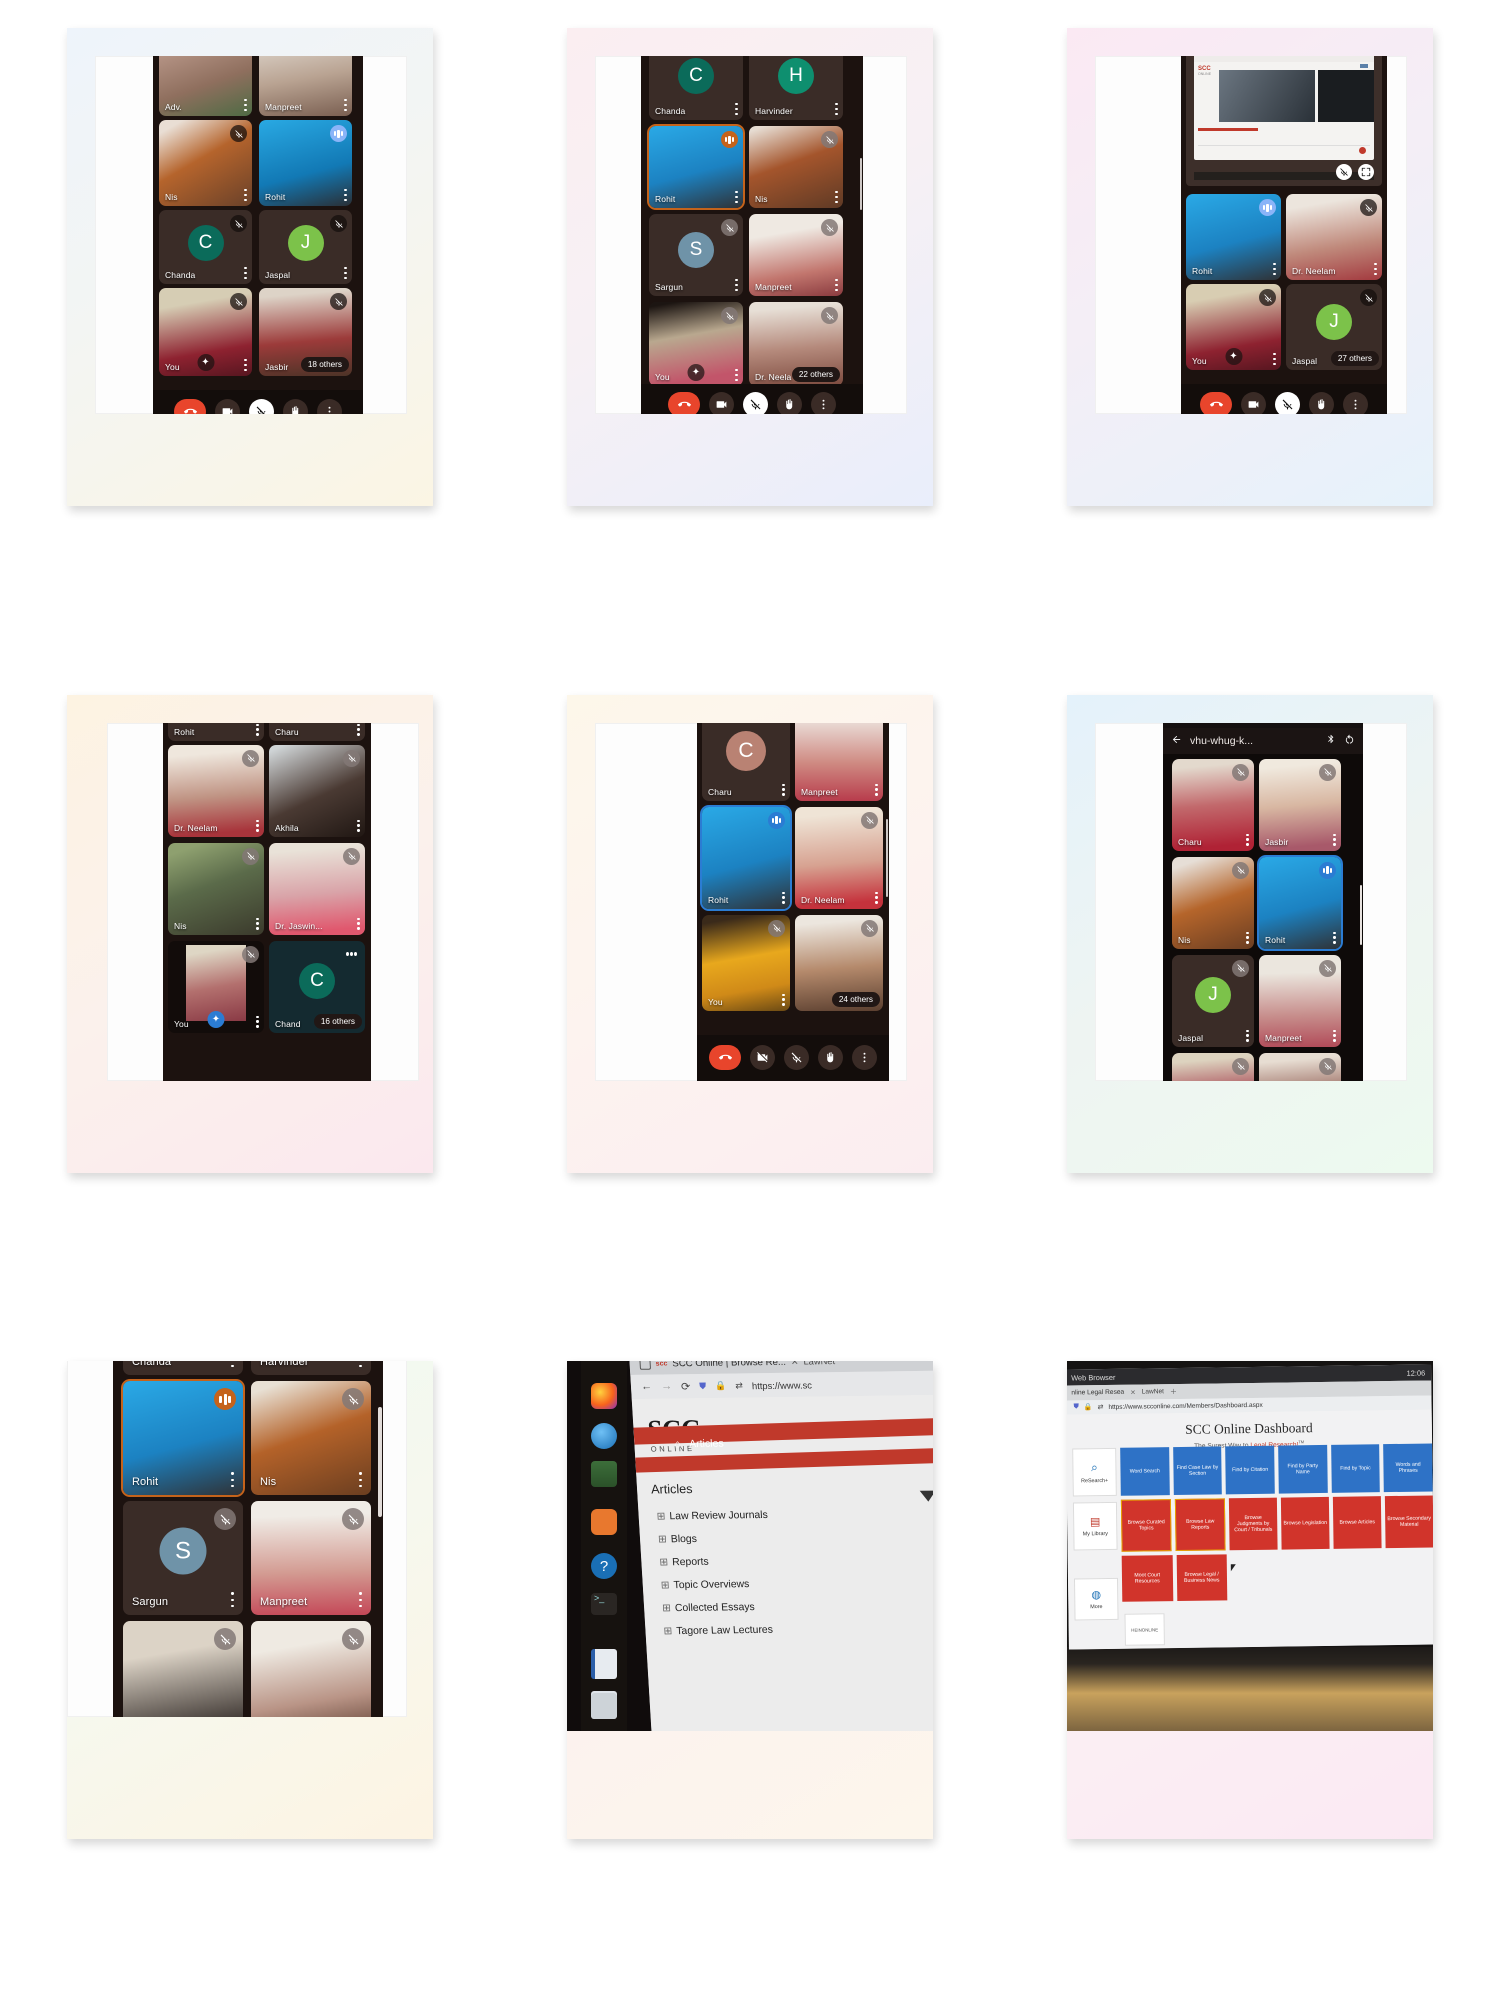 The width and height of the screenshot is (1500, 2000). Describe the element at coordinates (1408, 1522) in the screenshot. I see `dashboard-tile-red: Browse Secondary Material` at that location.